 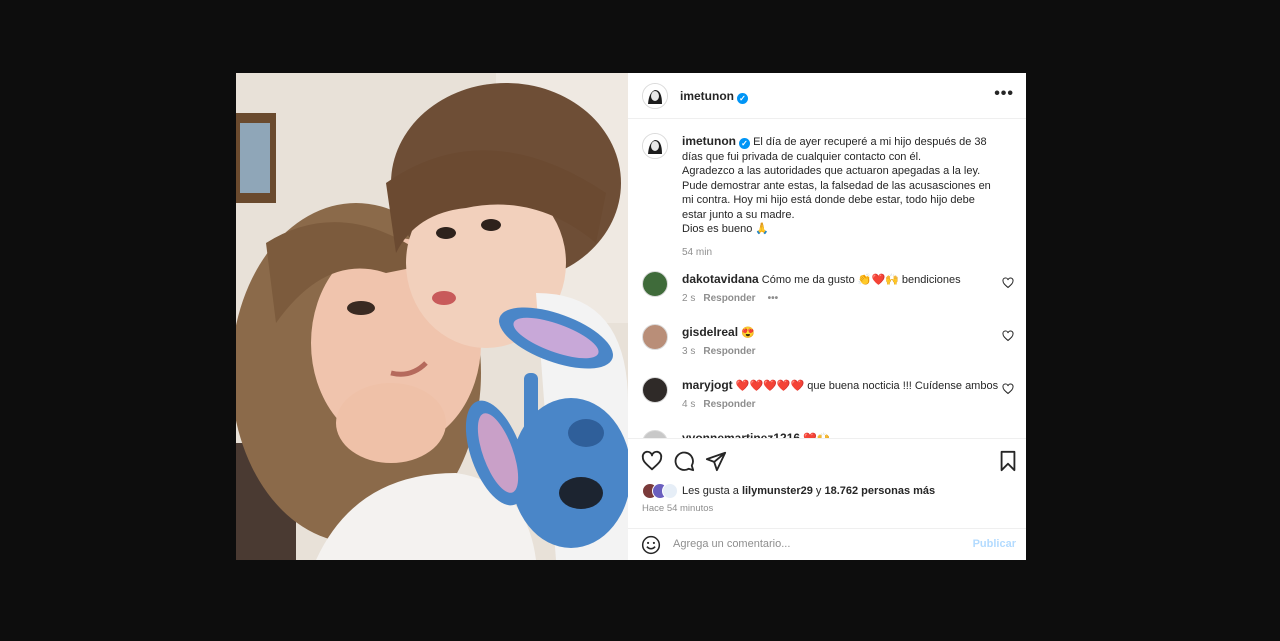 What do you see at coordinates (709, 141) in the screenshot?
I see `caption-author-name-text: imetunon` at bounding box center [709, 141].